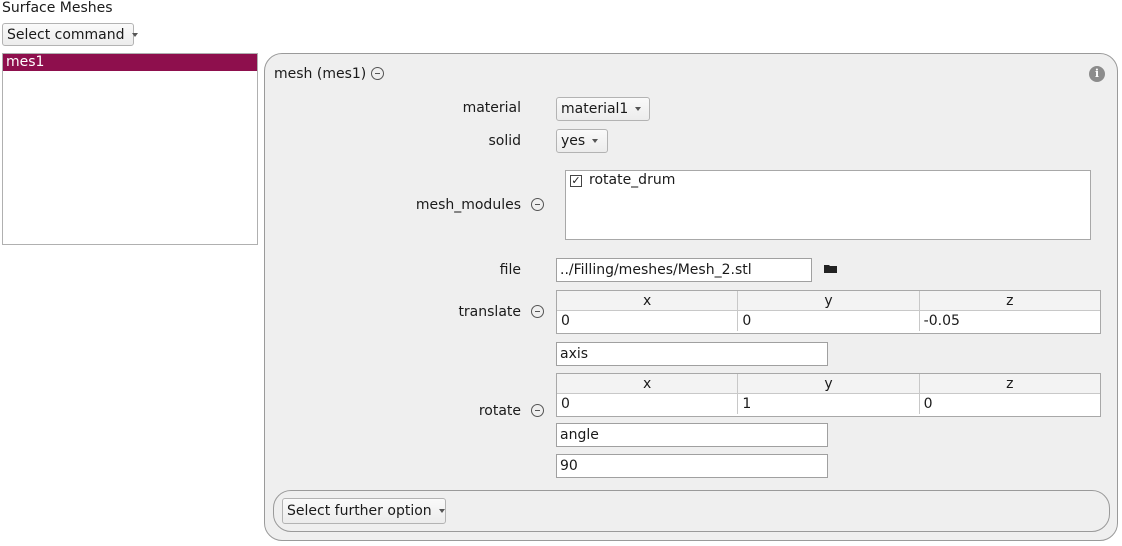  I want to click on section-title: Surface Meshes, so click(57, 8).